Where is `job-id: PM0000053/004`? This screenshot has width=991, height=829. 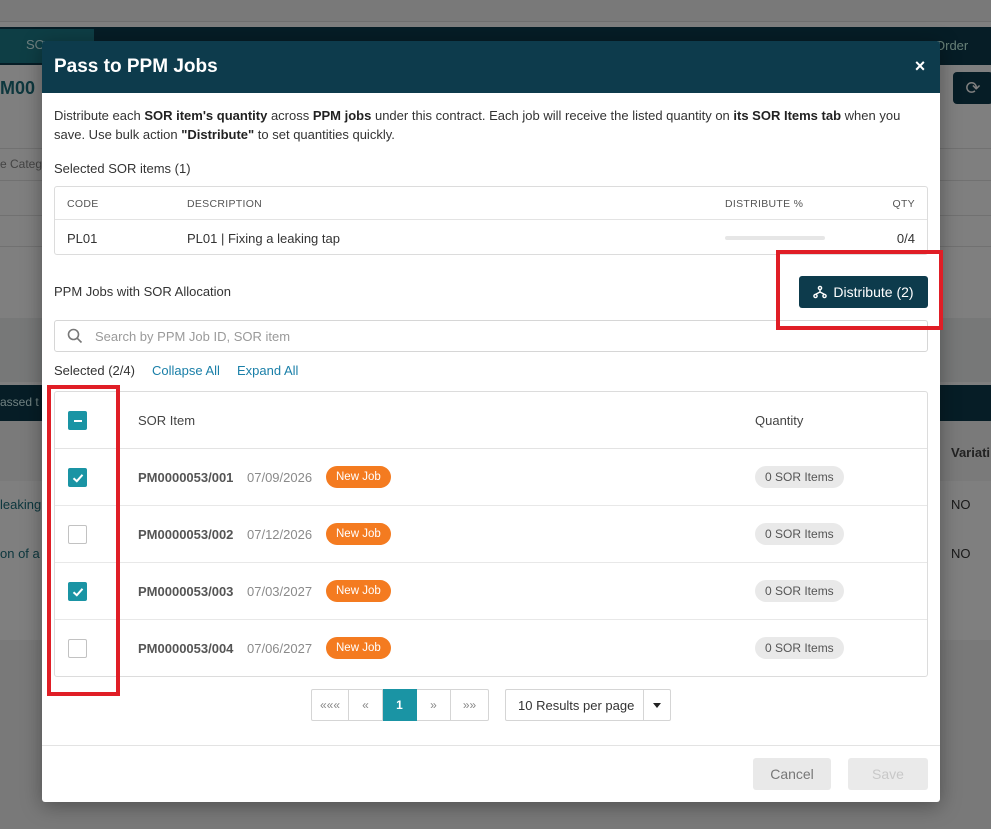
job-id: PM0000053/004 is located at coordinates (186, 648).